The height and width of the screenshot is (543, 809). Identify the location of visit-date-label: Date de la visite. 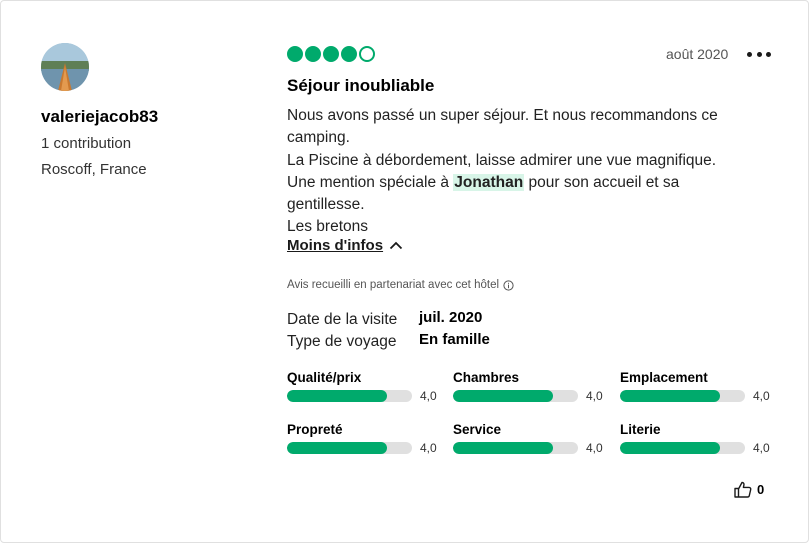
(342, 319).